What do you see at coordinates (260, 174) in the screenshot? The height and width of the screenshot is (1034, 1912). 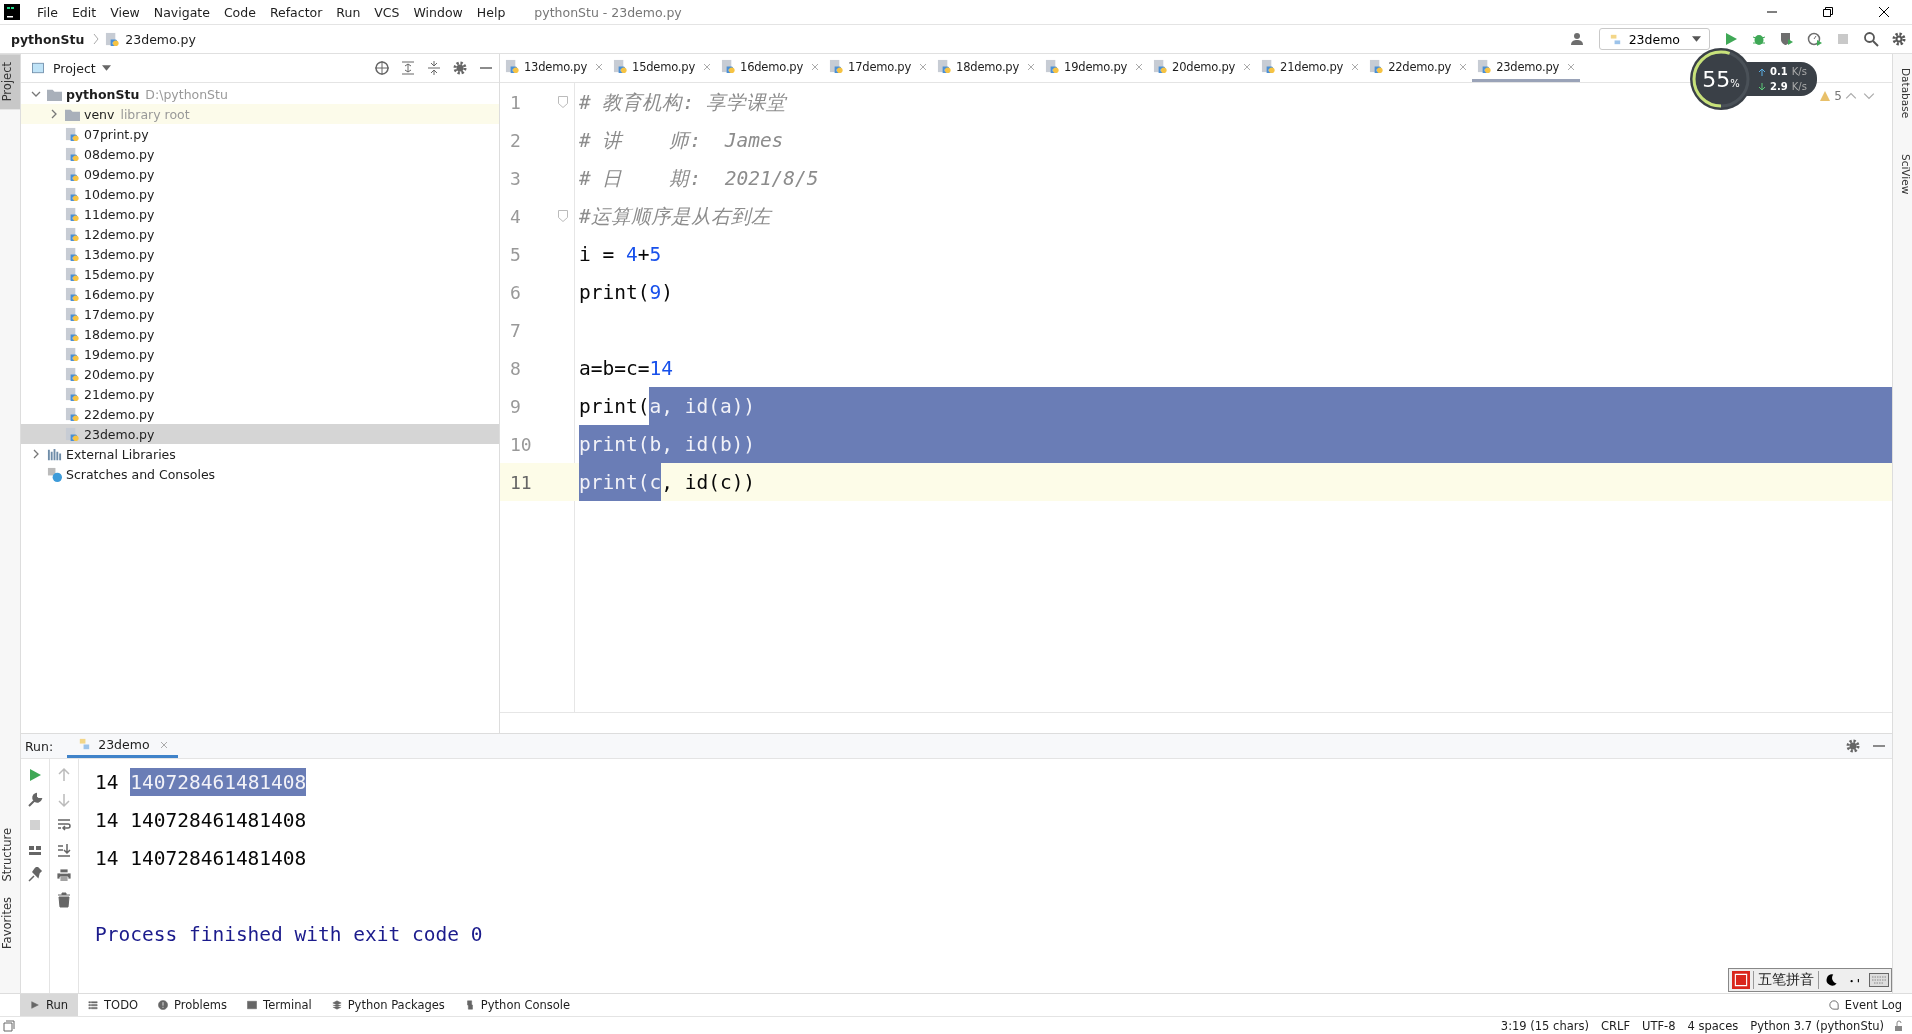 I see `tree-item: 09demo.py` at bounding box center [260, 174].